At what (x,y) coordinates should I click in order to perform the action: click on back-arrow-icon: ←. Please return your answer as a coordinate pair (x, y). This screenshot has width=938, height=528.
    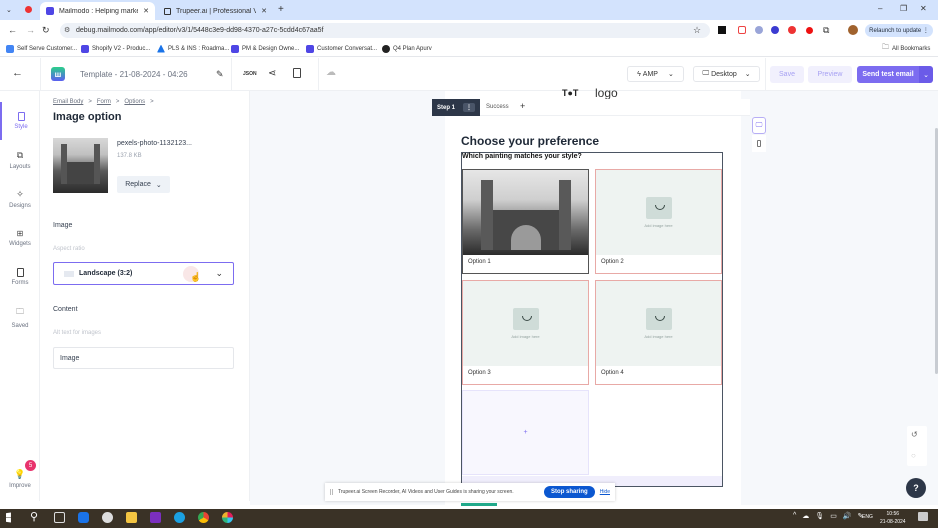
    Looking at the image, I should click on (17, 73).